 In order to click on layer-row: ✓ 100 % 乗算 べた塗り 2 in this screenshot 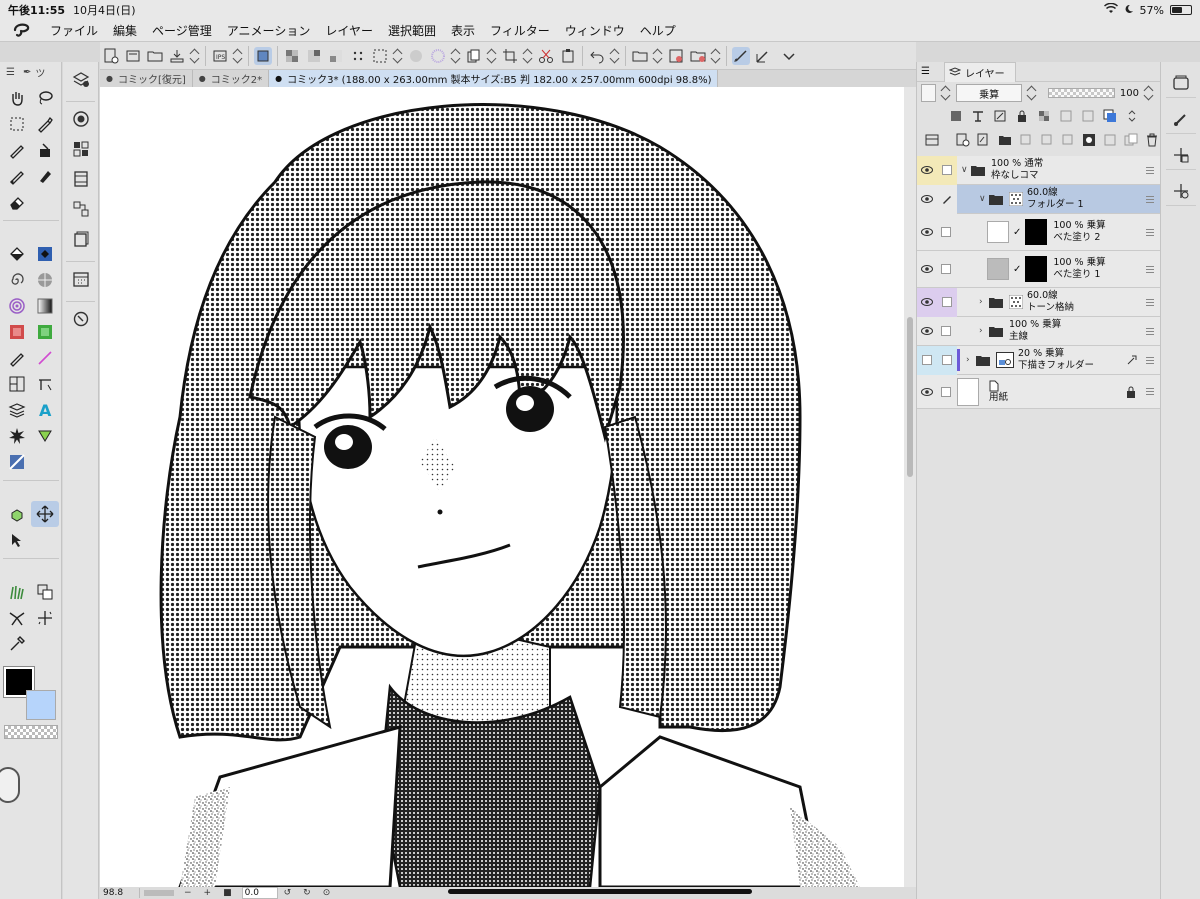, I will do `click(1038, 232)`.